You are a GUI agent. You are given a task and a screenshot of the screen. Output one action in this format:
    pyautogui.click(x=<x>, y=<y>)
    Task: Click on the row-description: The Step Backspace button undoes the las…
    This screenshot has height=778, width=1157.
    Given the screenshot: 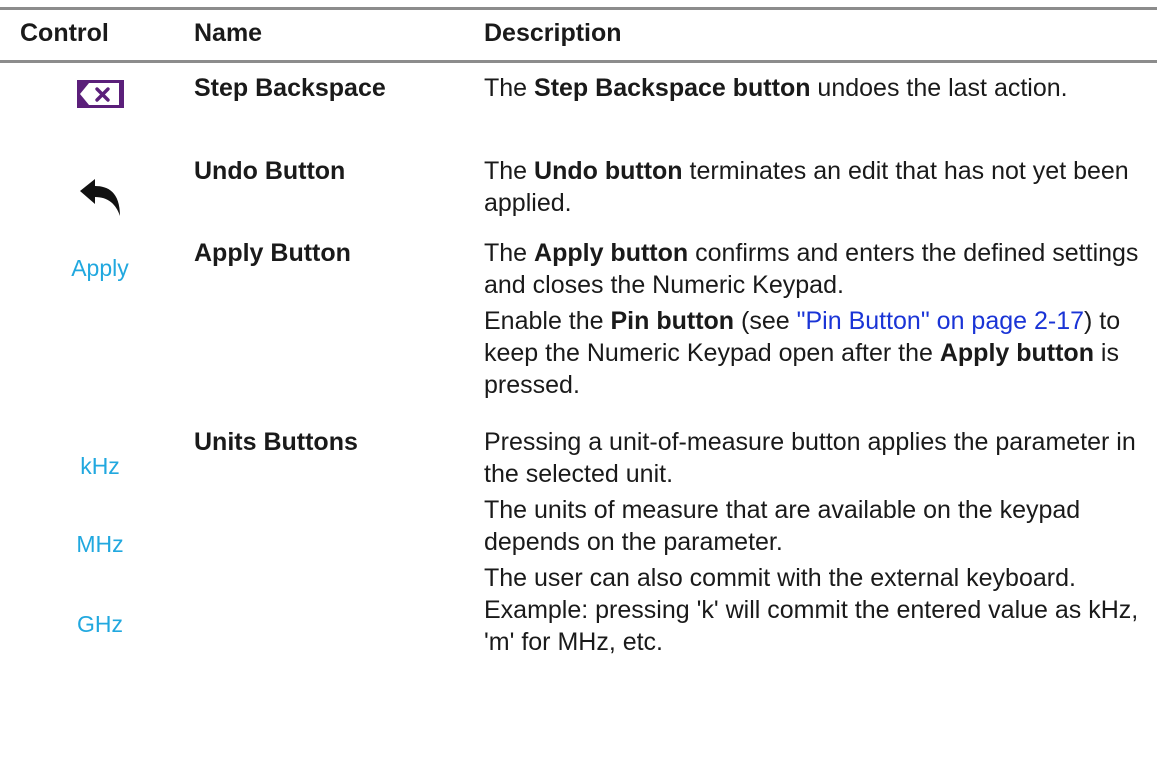 What is the action you would take?
    pyautogui.click(x=814, y=88)
    